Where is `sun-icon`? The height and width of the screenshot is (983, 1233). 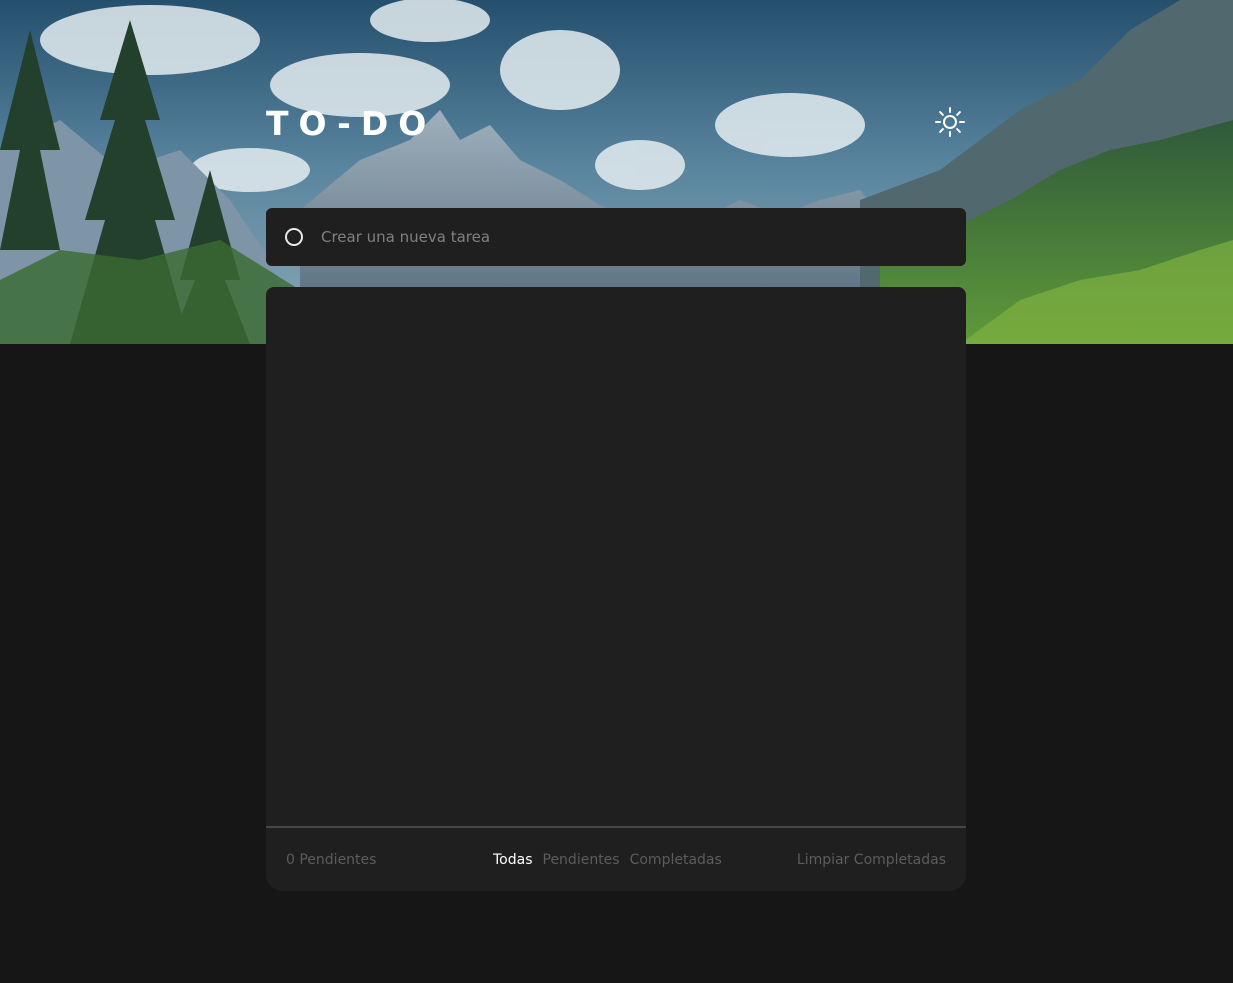 sun-icon is located at coordinates (950, 122).